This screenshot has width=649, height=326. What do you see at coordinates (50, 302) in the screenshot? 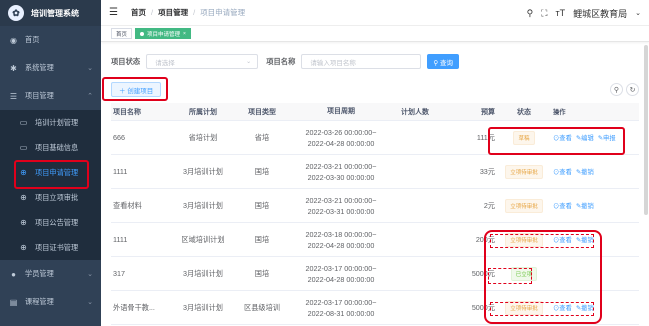
I see `sidebar-item-courses: ▤ 课程管理 ⌄` at bounding box center [50, 302].